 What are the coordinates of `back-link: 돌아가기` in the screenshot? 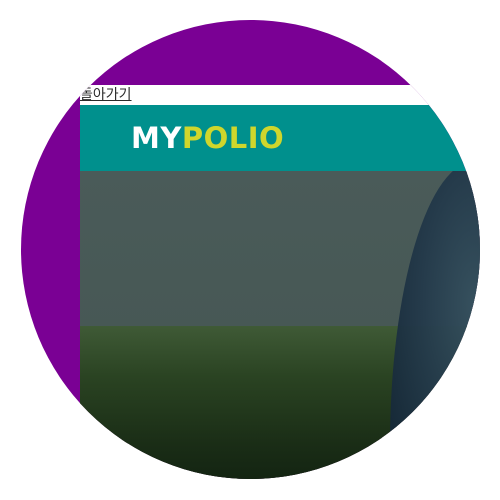 It's located at (106, 95).